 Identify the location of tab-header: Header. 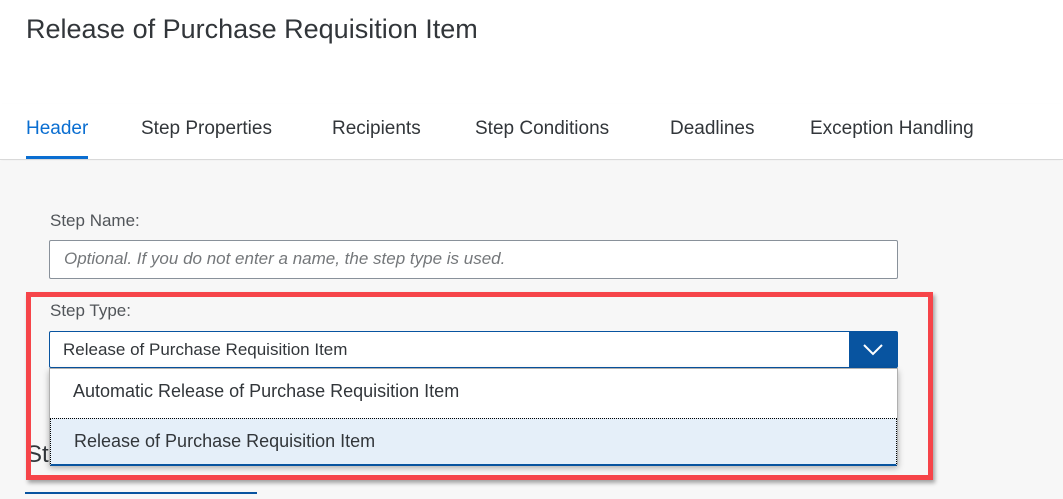
(57, 138).